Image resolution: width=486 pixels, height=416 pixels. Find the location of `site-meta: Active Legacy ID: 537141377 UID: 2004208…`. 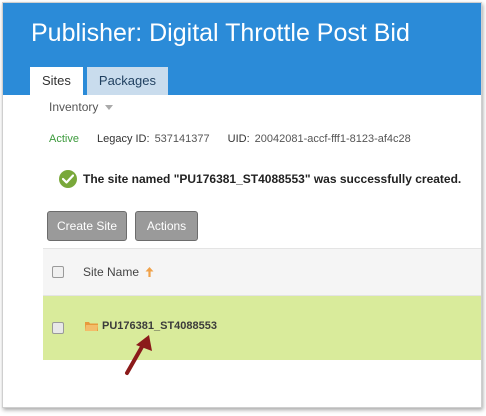

site-meta: Active Legacy ID: 537141377 UID: 2004208… is located at coordinates (239, 139).